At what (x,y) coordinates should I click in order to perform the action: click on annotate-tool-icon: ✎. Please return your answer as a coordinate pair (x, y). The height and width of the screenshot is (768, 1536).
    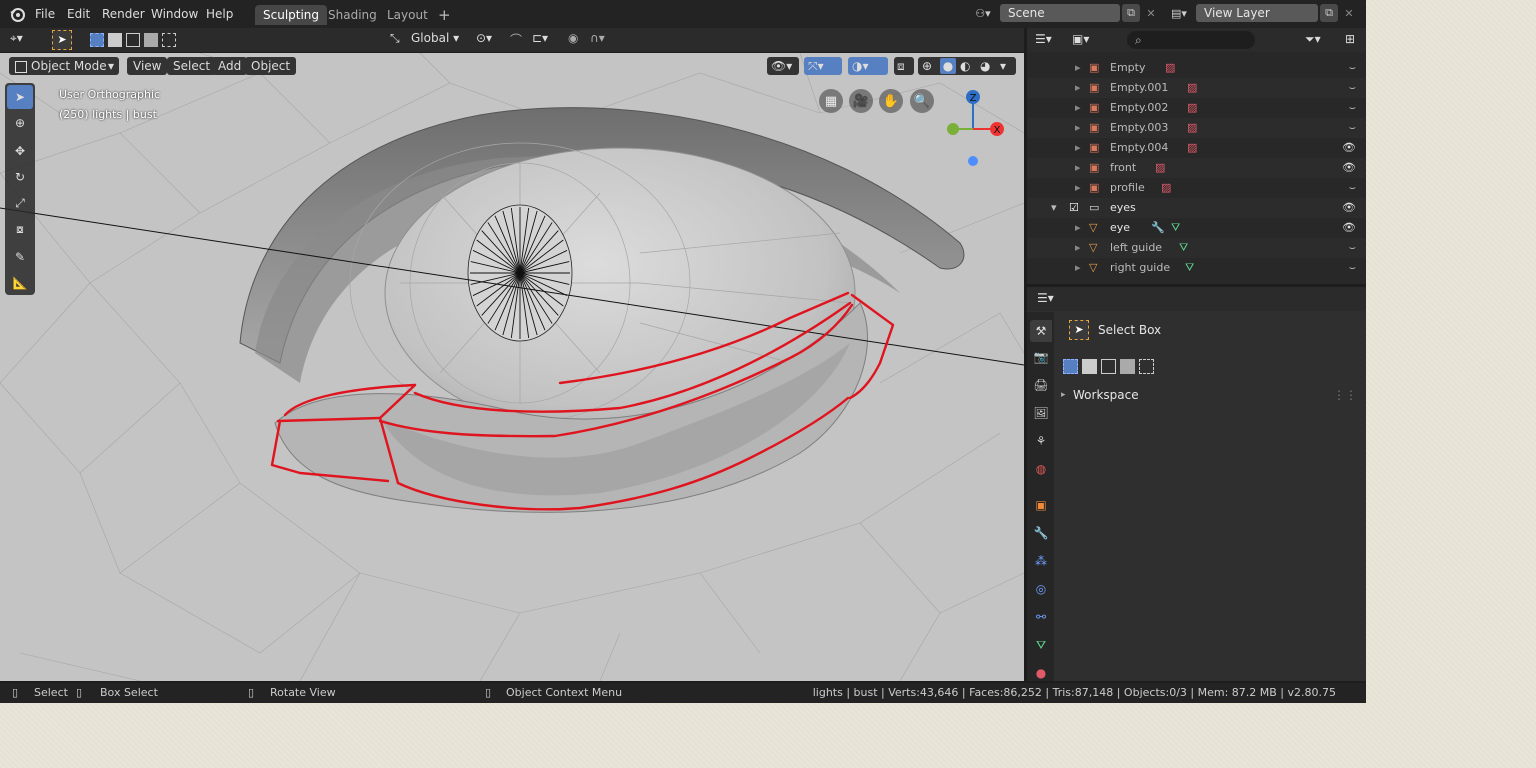
    Looking at the image, I should click on (20, 257).